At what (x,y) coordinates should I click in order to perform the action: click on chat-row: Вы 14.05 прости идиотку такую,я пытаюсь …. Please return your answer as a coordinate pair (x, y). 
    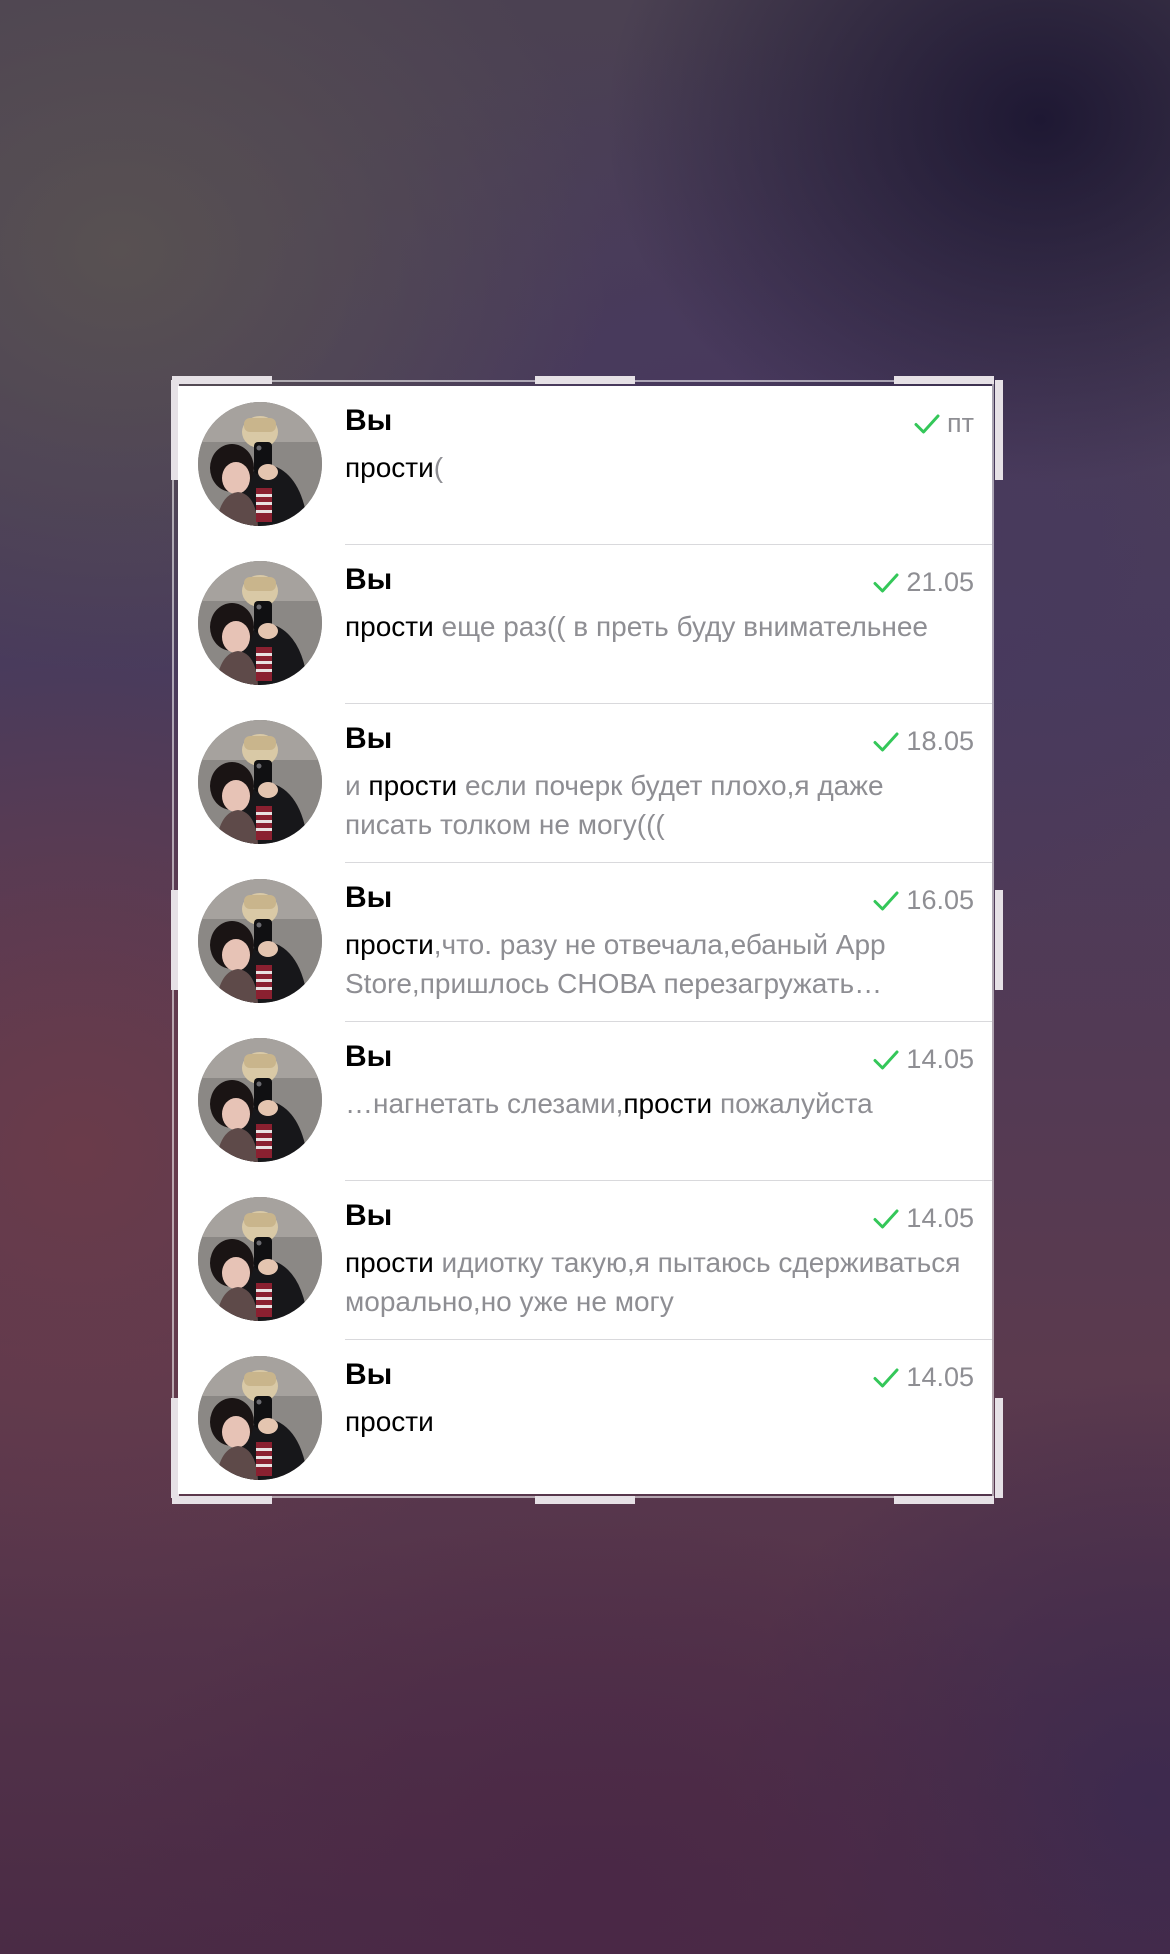
    Looking at the image, I should click on (585, 1260).